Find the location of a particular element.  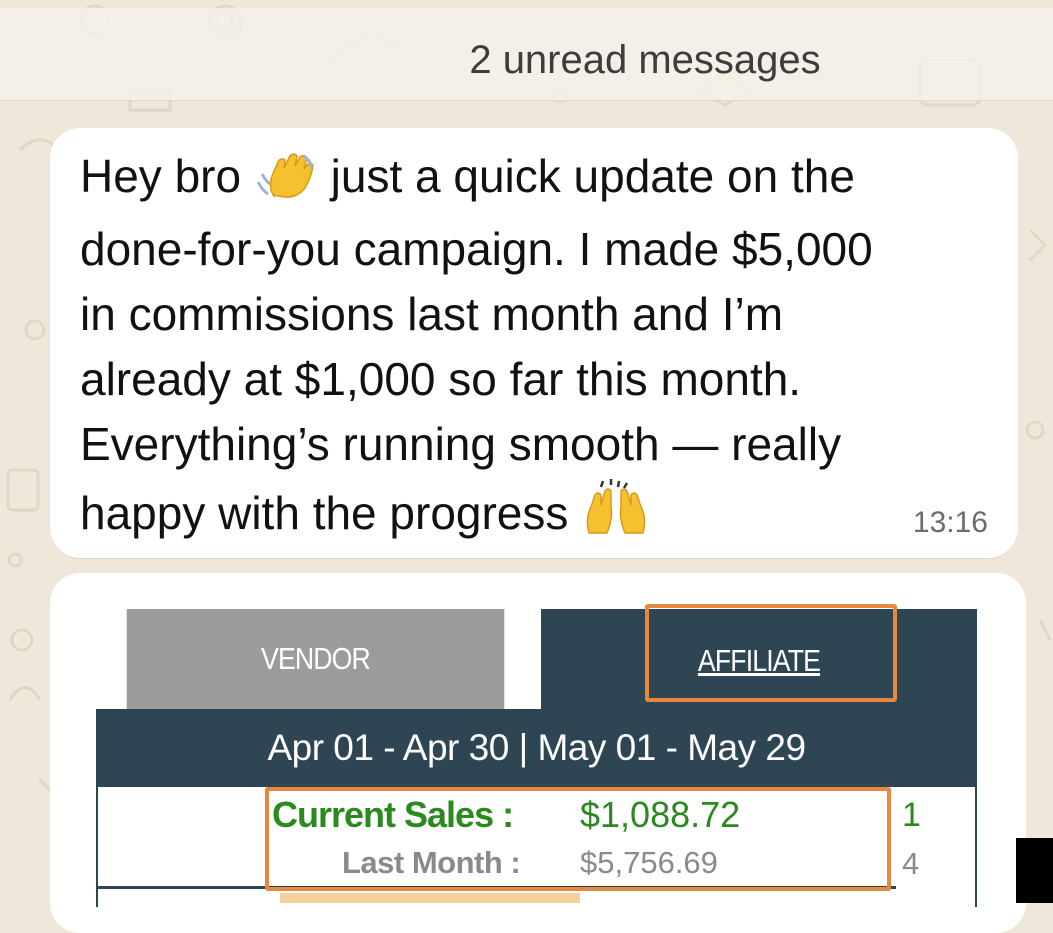

message-line-4: in commissions last month and I’m is located at coordinates (432, 314).